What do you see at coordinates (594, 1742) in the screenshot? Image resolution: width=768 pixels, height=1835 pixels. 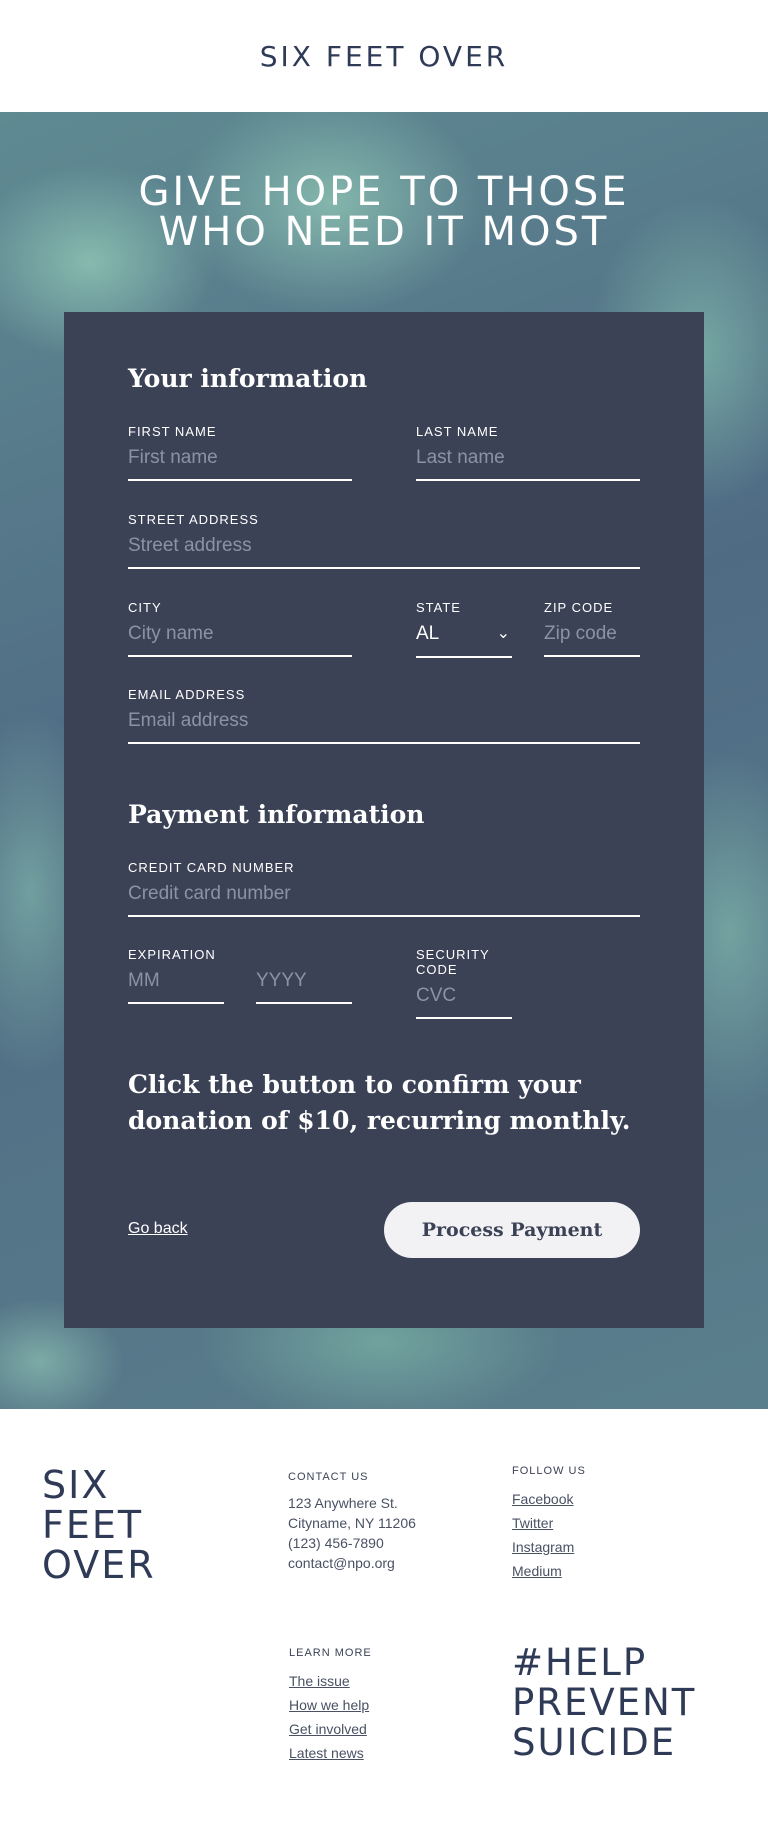 I see `hashtag-line-3: SUICIDE` at bounding box center [594, 1742].